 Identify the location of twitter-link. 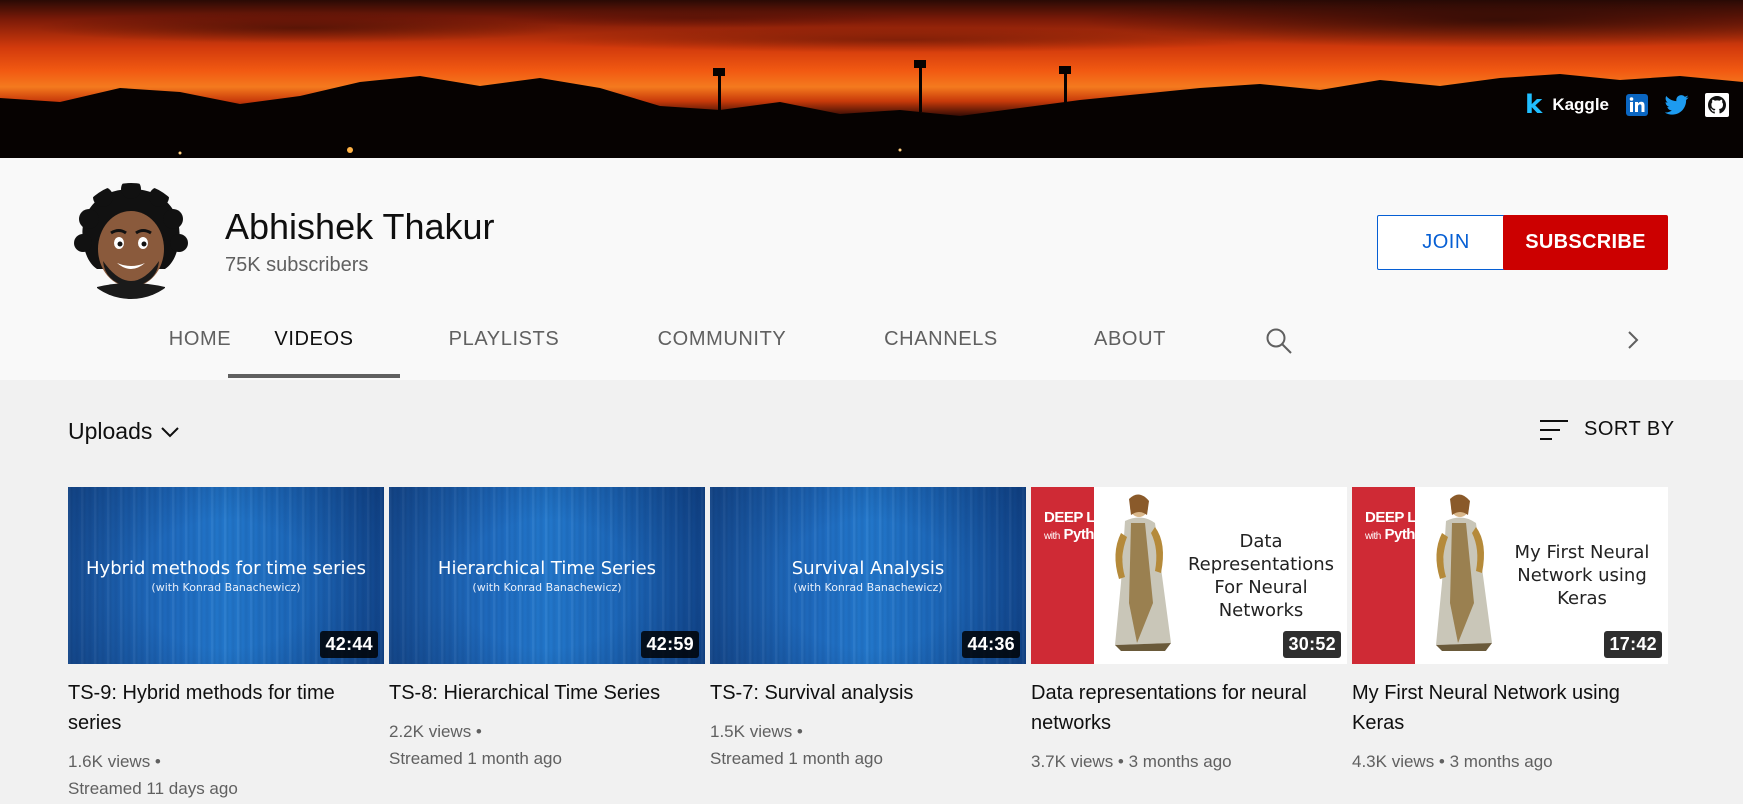
(1677, 105).